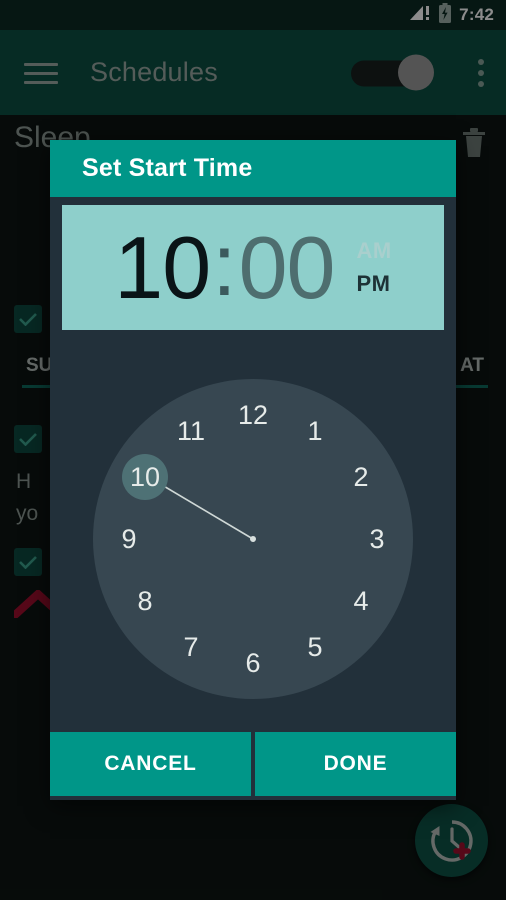 The image size is (506, 900). I want to click on clock-center-dot, so click(253, 539).